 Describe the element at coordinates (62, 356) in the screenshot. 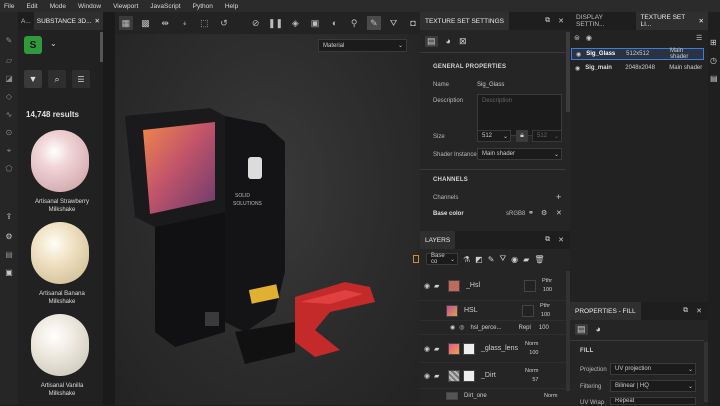

I see `asset-item: Artisanal Vanilla Milkshake` at that location.